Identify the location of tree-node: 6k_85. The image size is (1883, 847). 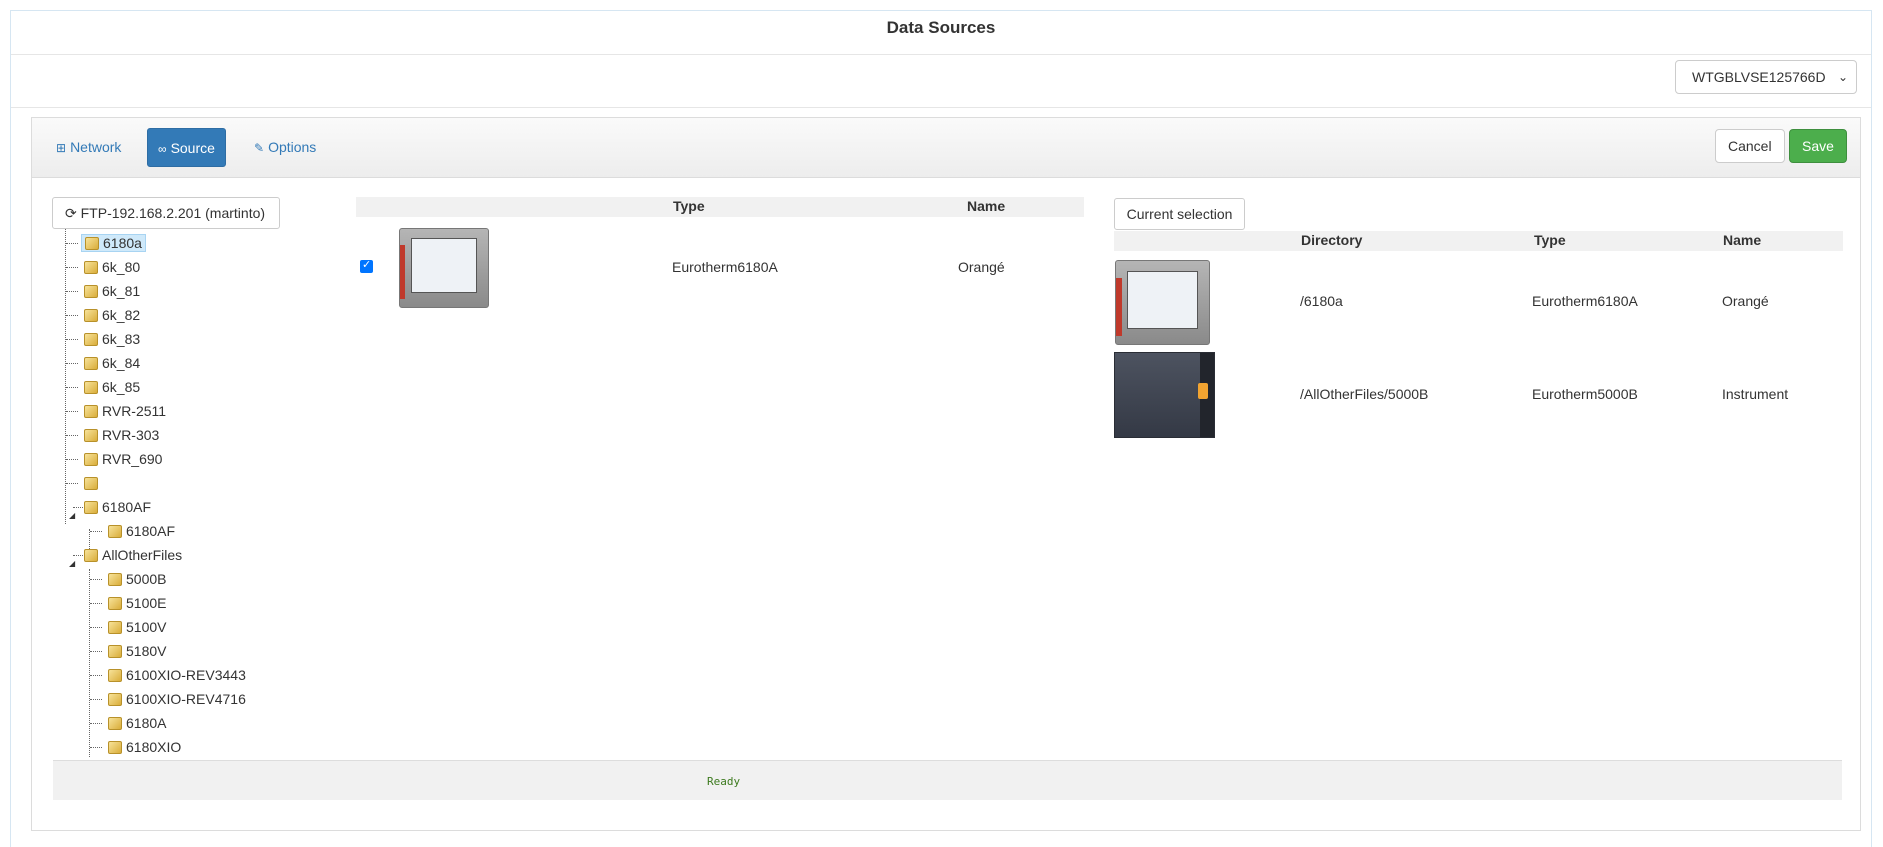
(112, 387).